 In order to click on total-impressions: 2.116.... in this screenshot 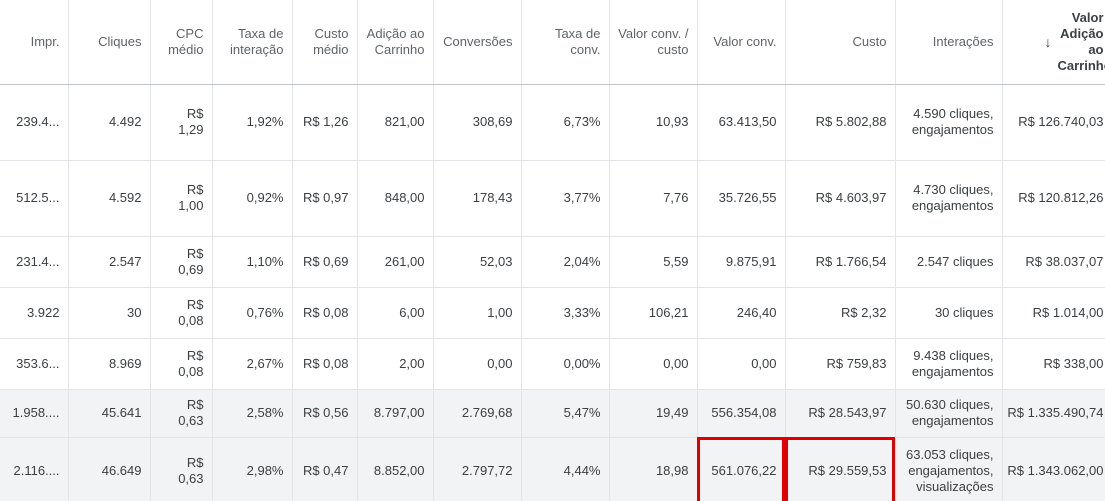, I will do `click(34, 469)`.